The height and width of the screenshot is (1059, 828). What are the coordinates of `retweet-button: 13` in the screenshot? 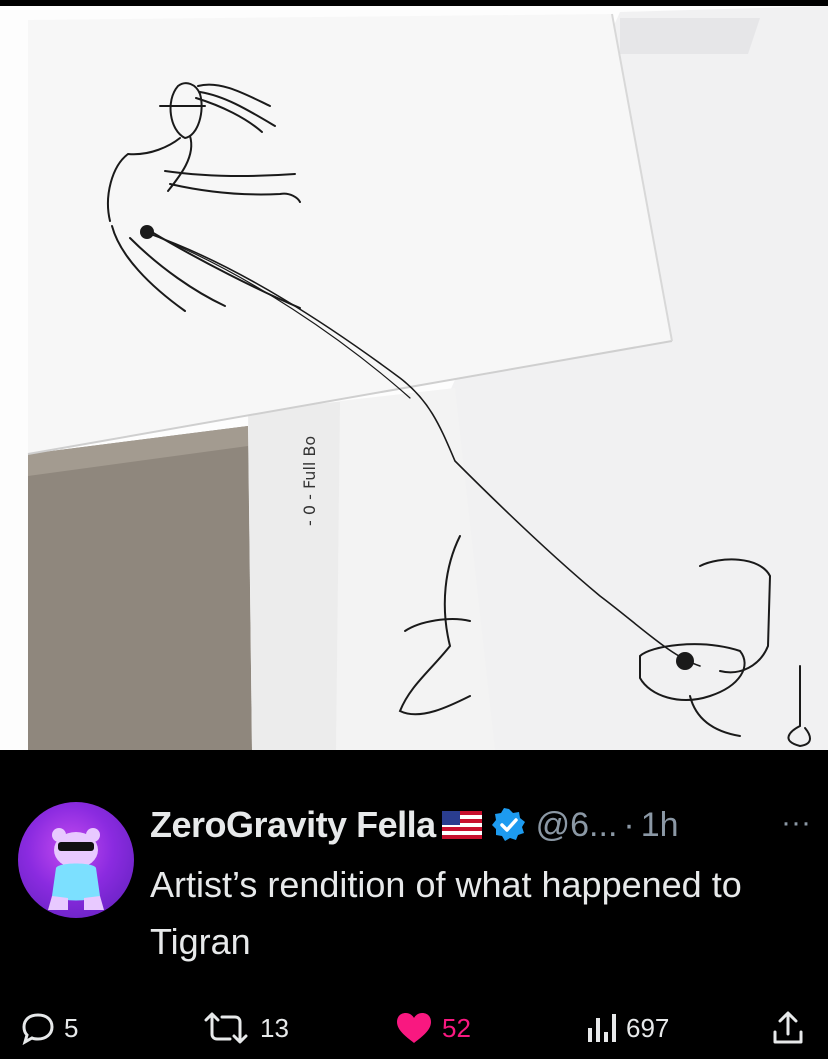 It's located at (244, 1028).